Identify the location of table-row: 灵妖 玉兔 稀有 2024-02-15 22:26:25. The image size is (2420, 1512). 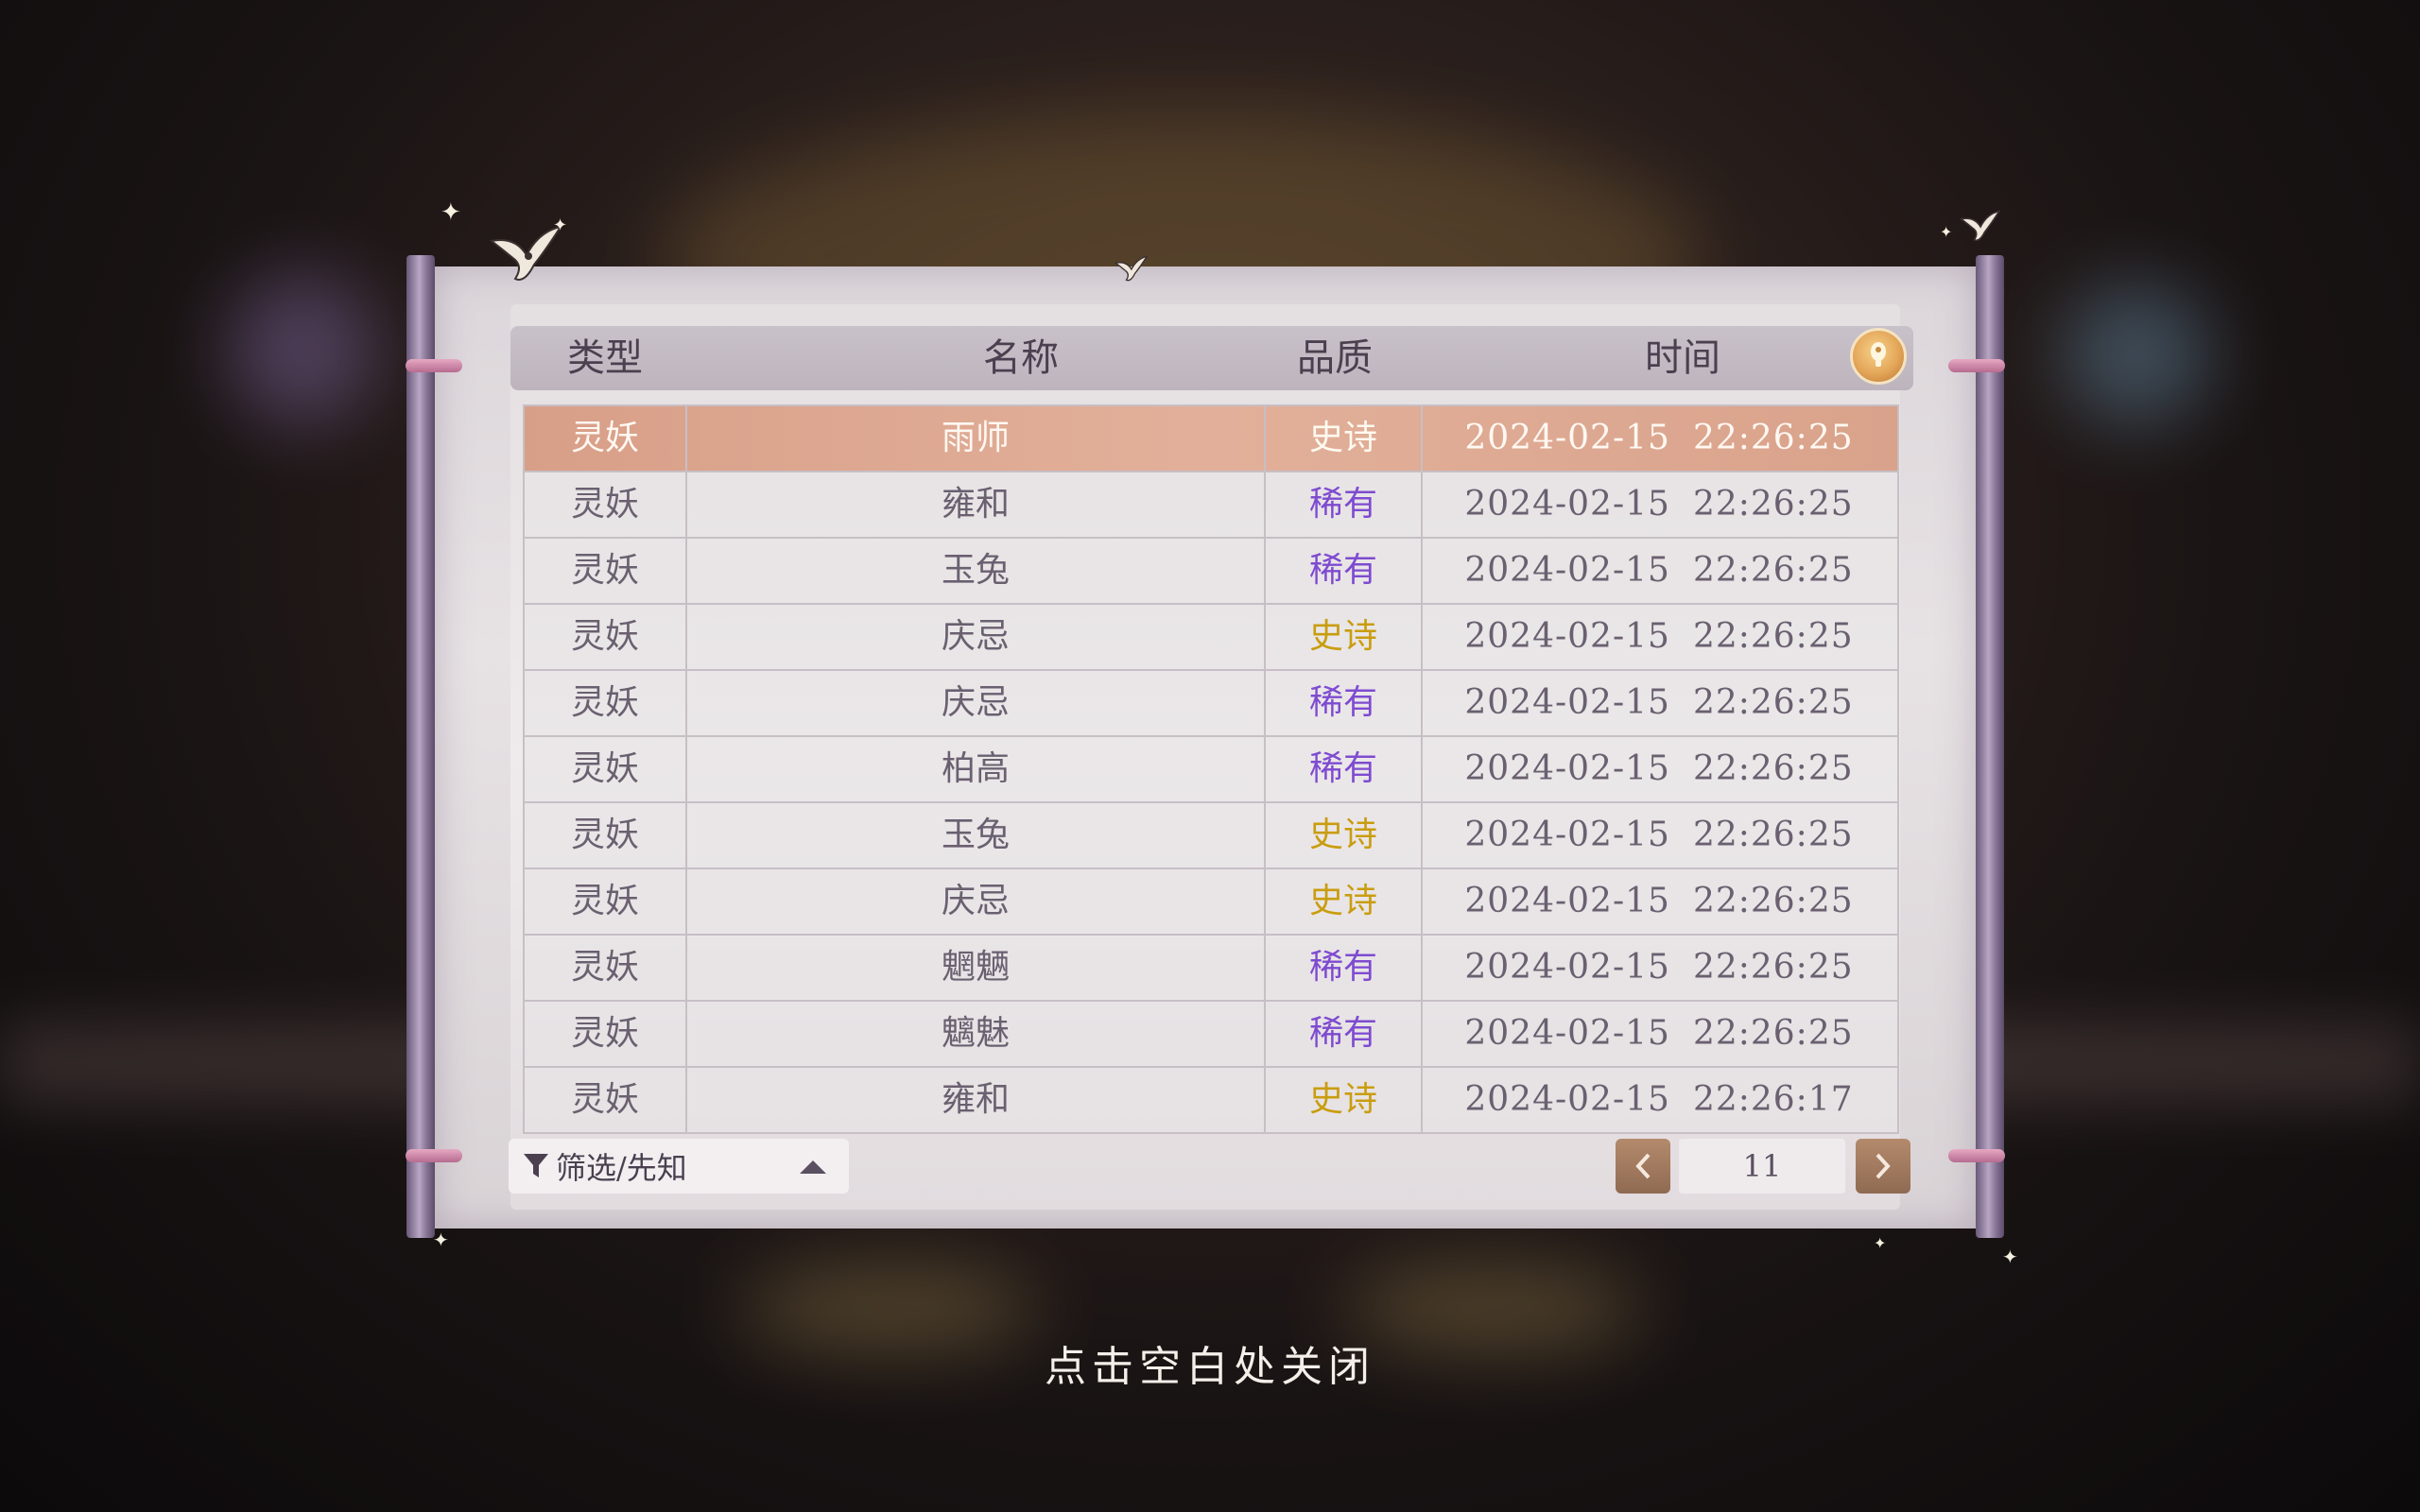
(1211, 572).